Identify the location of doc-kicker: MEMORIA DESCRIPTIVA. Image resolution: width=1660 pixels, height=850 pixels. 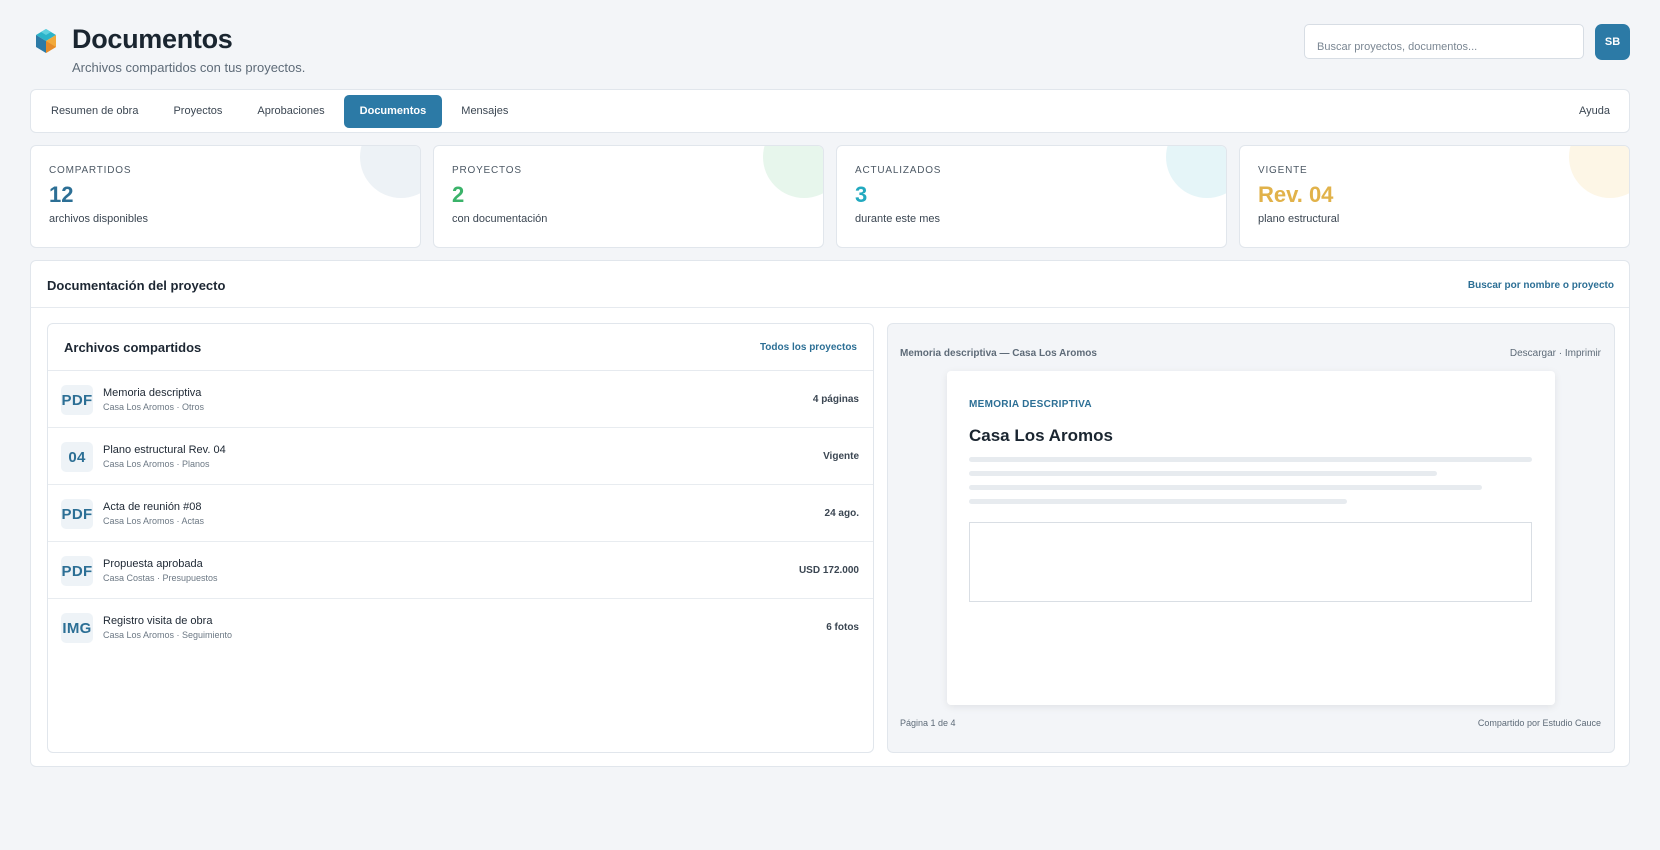
(1030, 404).